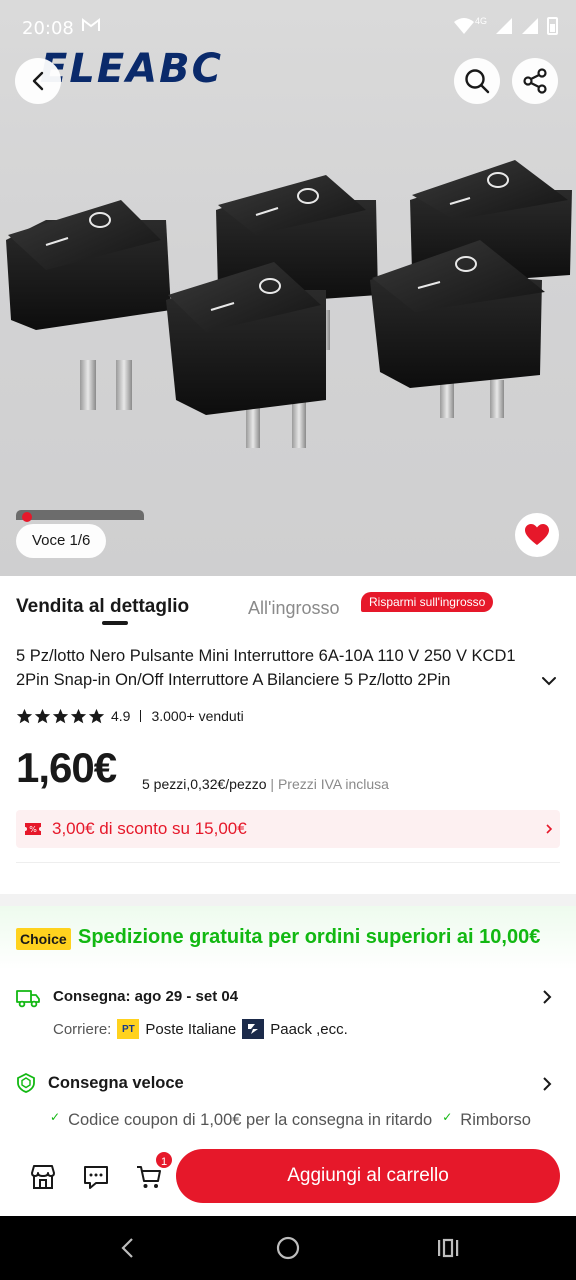  What do you see at coordinates (91, 26) in the screenshot?
I see `gmail-icon` at bounding box center [91, 26].